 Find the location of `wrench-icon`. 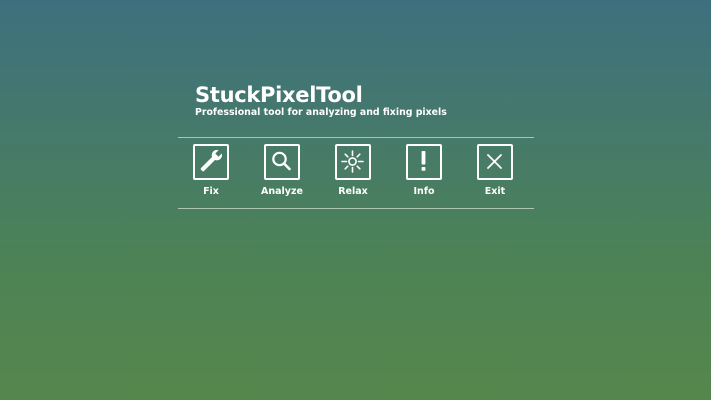

wrench-icon is located at coordinates (211, 162).